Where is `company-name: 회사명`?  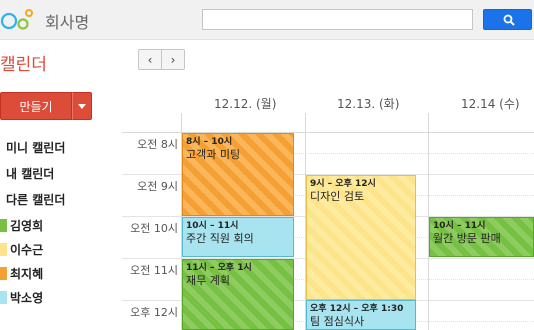 company-name: 회사명 is located at coordinates (67, 22).